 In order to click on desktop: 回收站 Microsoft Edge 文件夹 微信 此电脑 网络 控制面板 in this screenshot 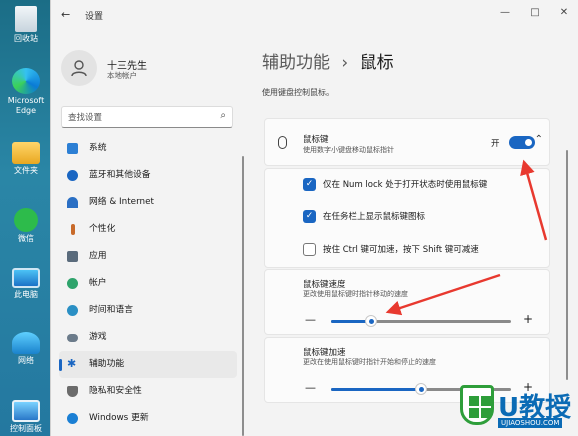, I will do `click(25, 218)`.